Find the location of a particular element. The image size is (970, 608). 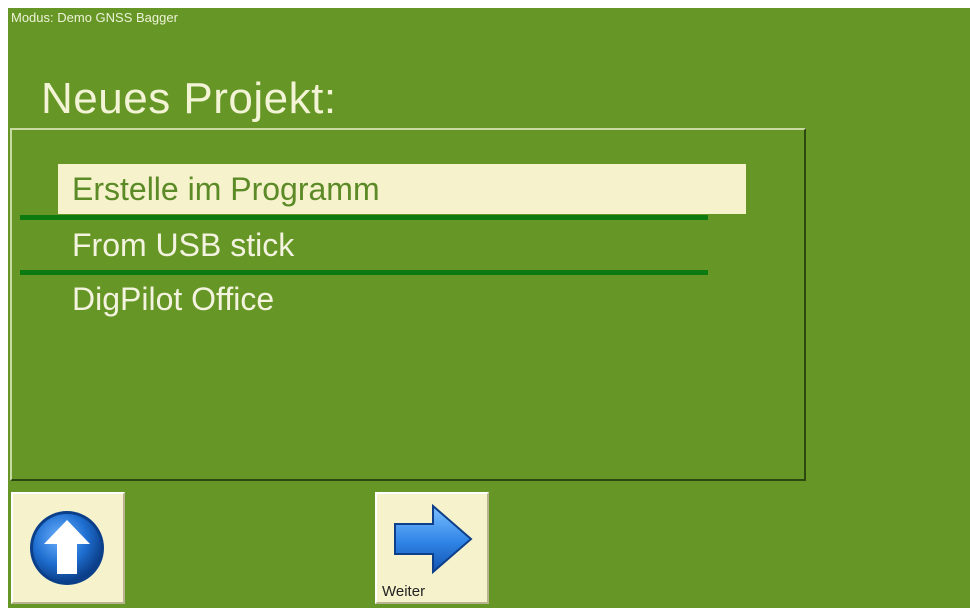

up-button is located at coordinates (68, 548).